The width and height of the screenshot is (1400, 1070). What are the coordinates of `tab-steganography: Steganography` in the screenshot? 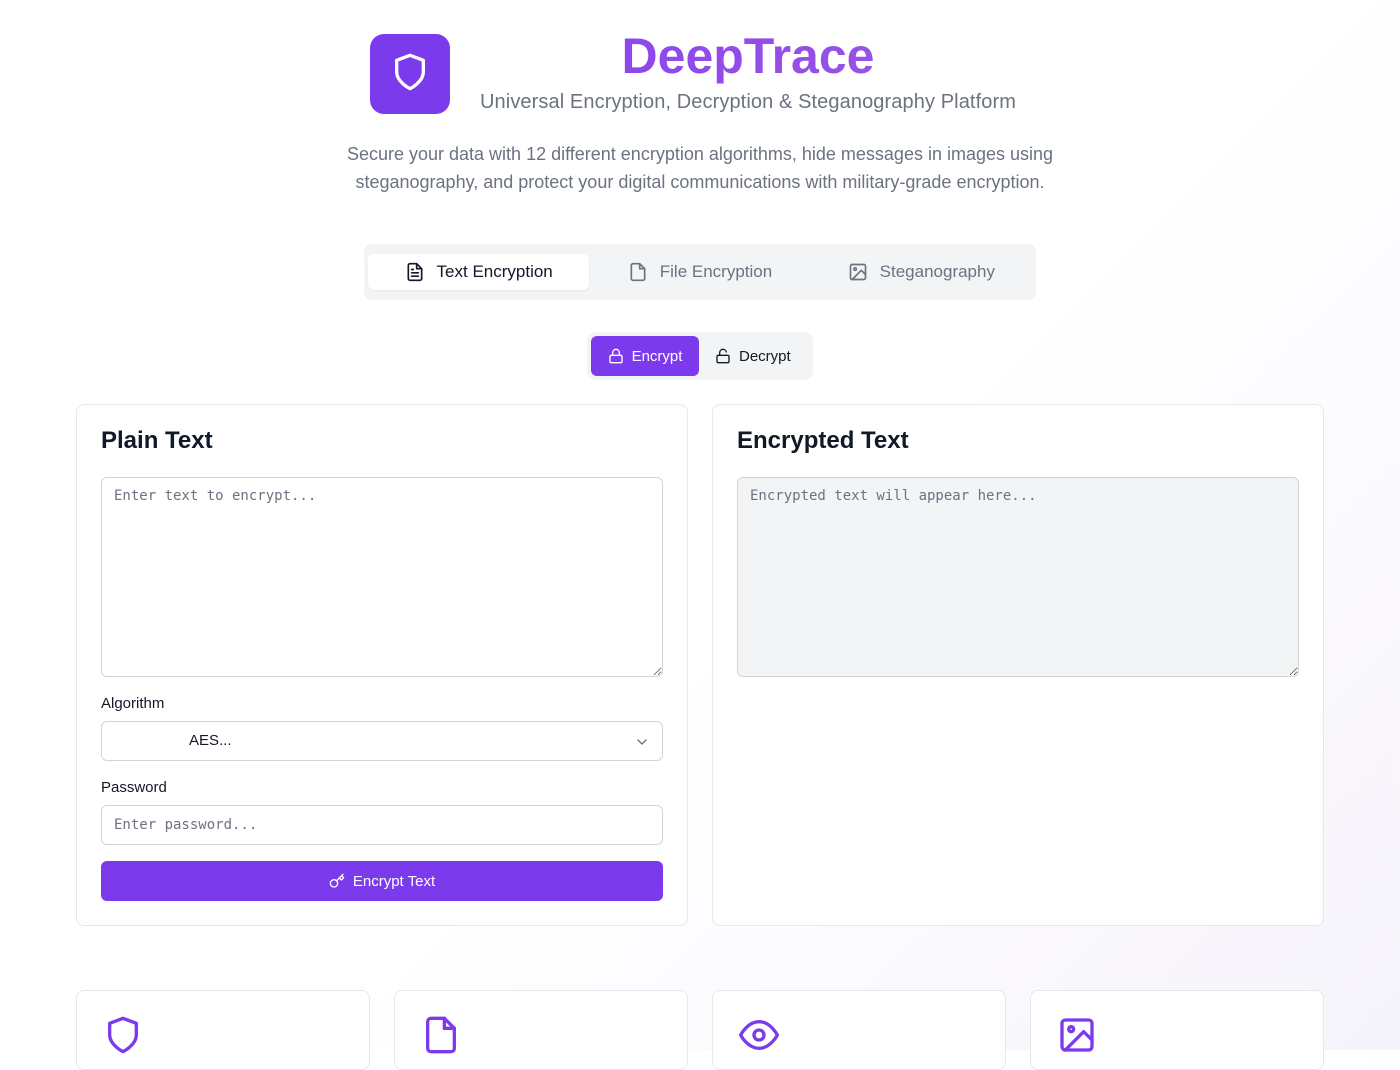 It's located at (921, 272).